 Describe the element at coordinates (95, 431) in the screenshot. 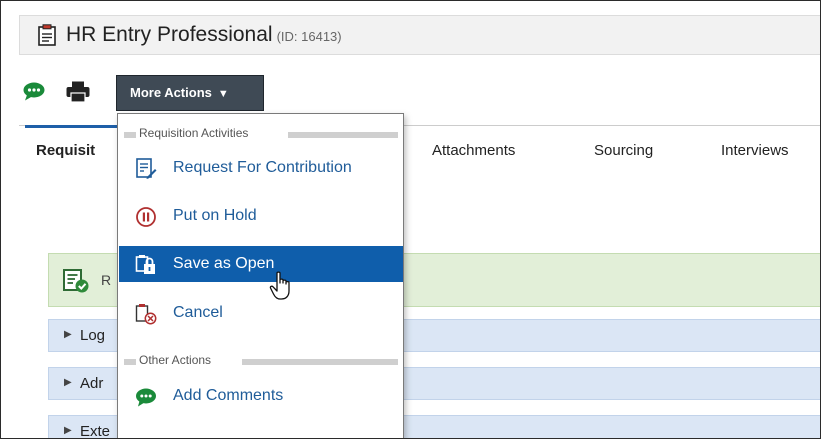

I see `accordion-label: Exte` at that location.